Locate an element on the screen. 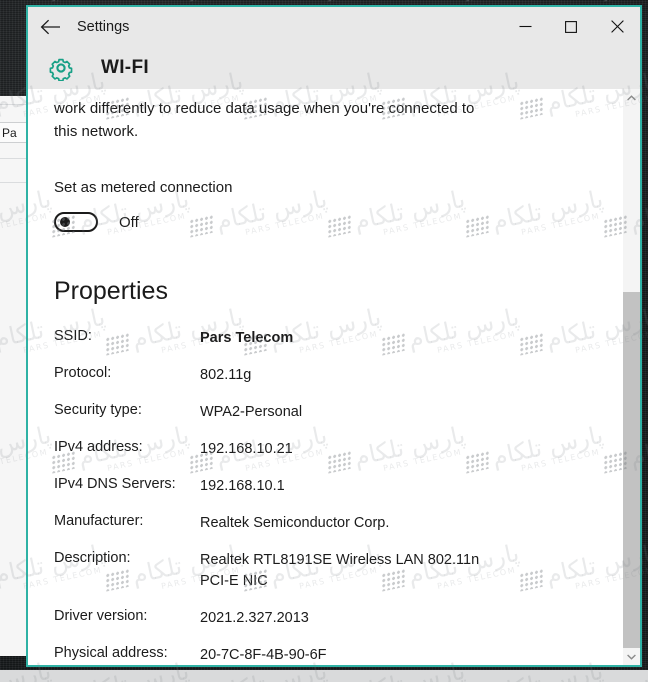 This screenshot has height=682, width=648. property-key: SSID: is located at coordinates (73, 336).